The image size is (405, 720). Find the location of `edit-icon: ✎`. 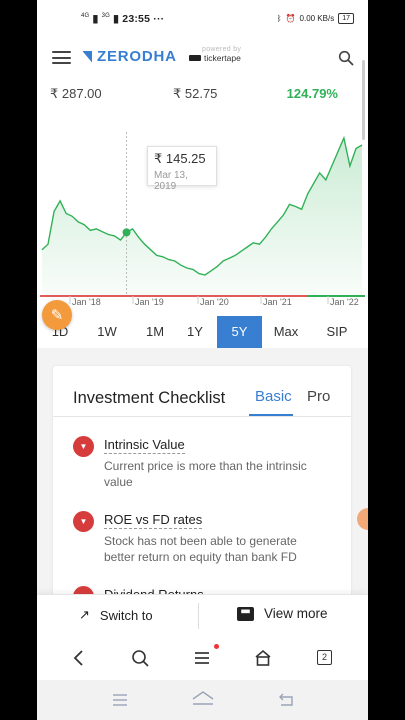

edit-icon: ✎ is located at coordinates (57, 315).